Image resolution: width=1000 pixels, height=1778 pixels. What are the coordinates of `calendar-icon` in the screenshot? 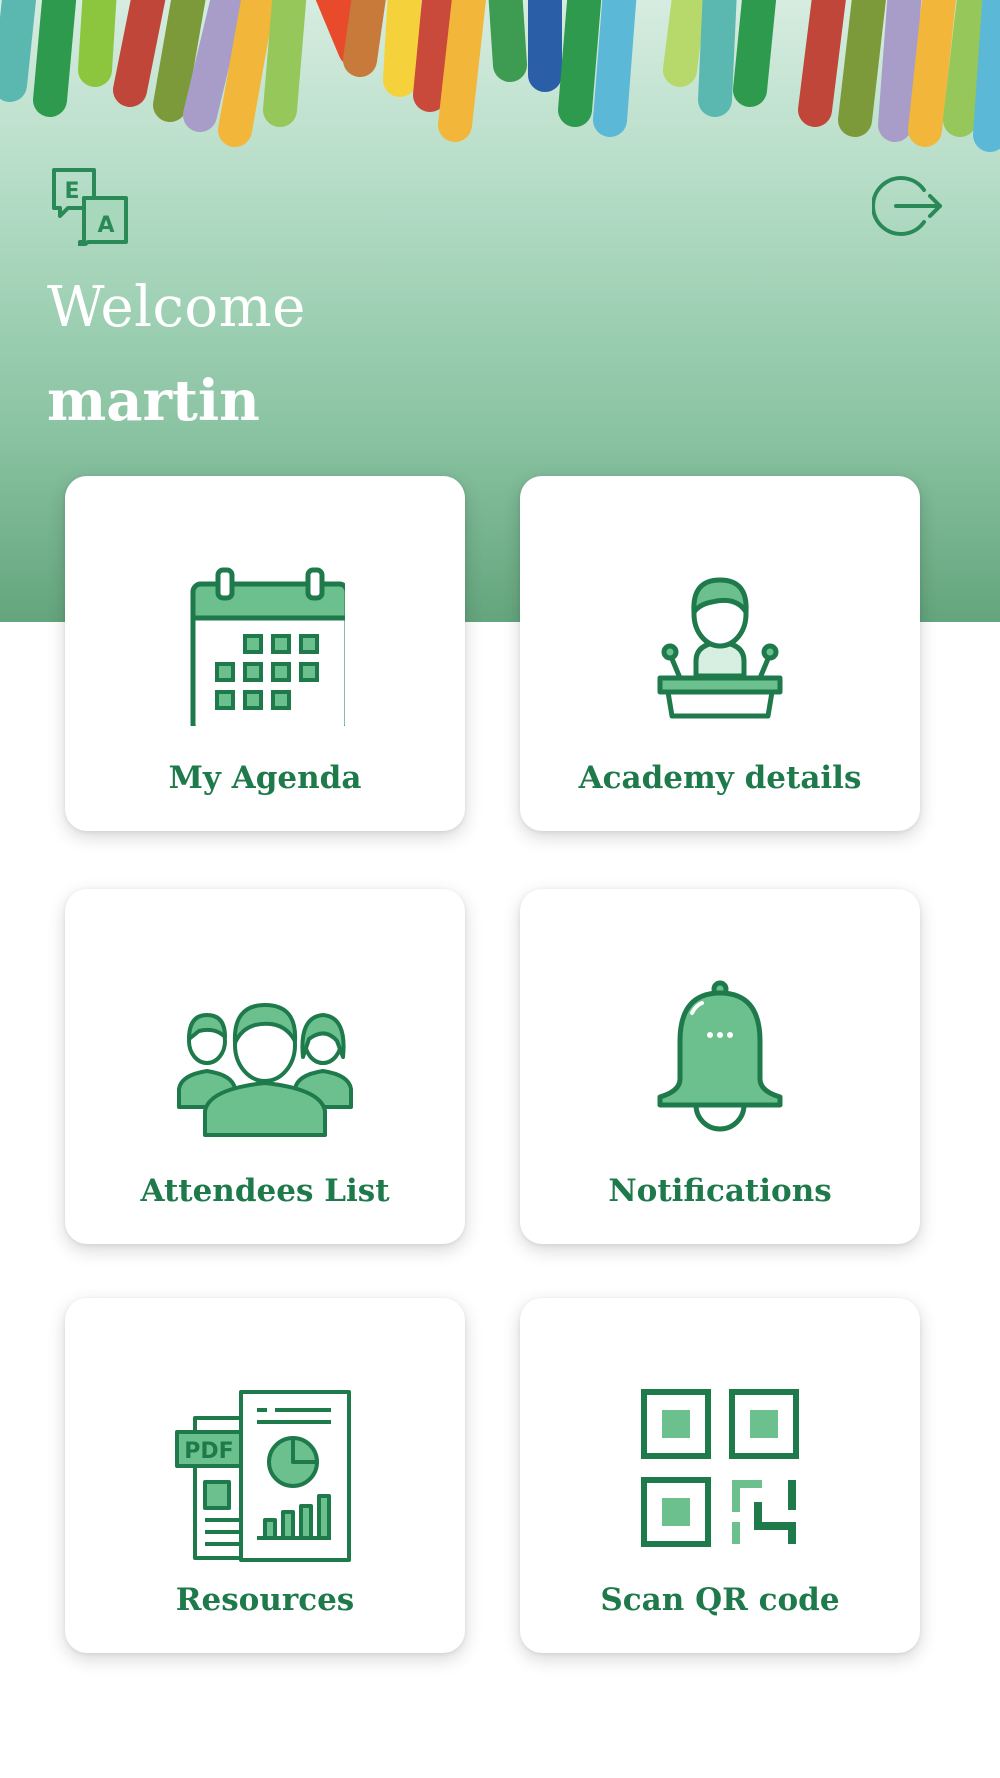 It's located at (267, 646).